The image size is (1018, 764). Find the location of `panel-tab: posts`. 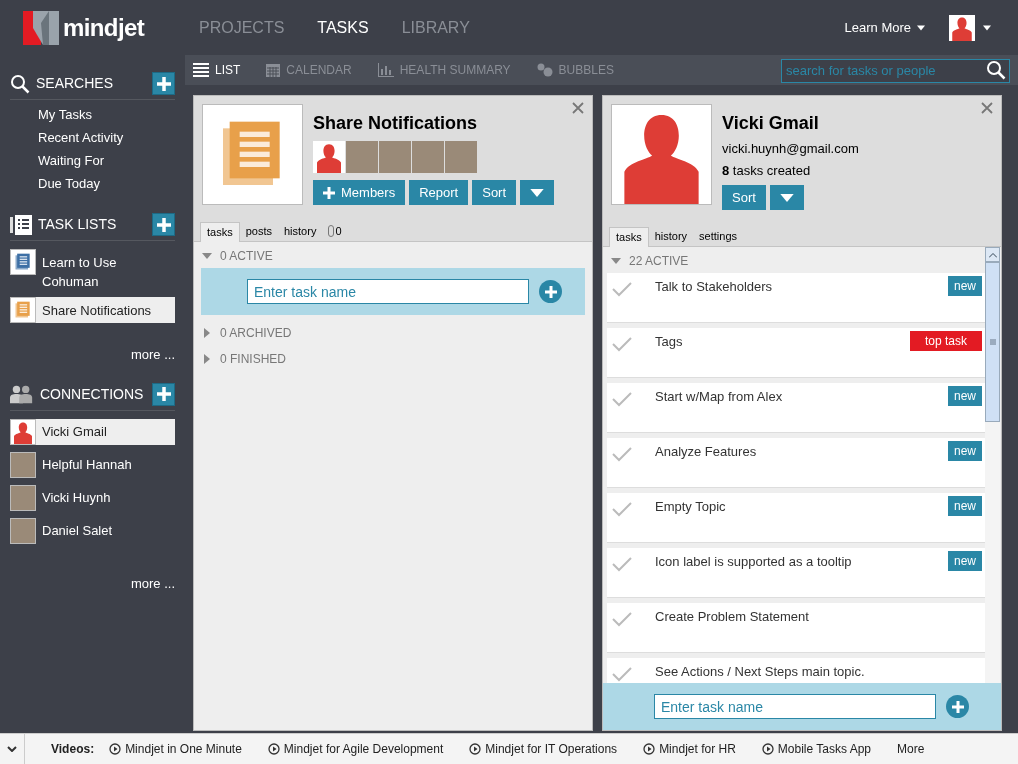

panel-tab: posts is located at coordinates (258, 231).